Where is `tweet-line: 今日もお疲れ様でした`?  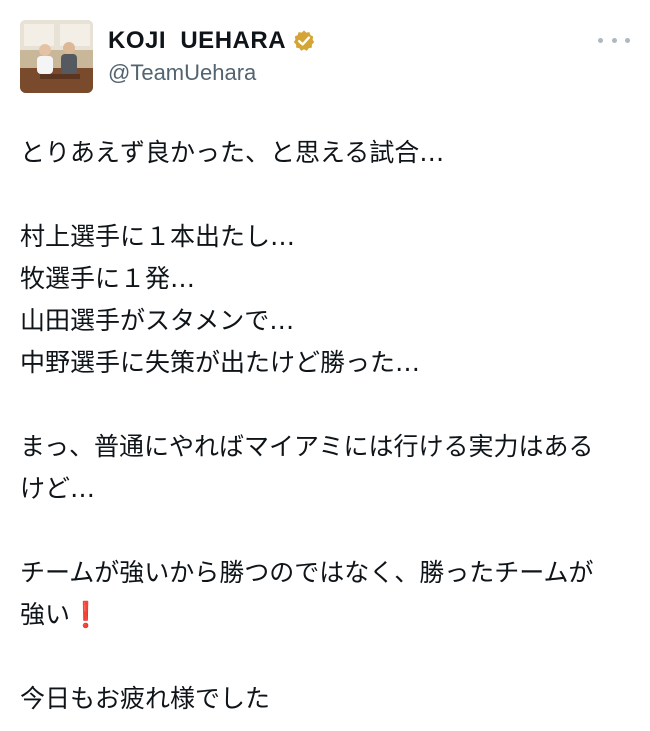 tweet-line: 今日もお疲れ様でした is located at coordinates (145, 698).